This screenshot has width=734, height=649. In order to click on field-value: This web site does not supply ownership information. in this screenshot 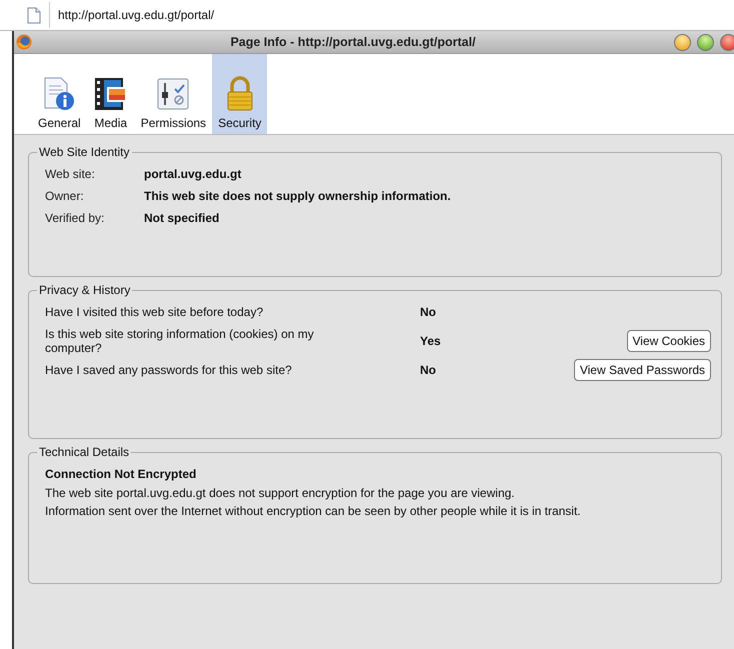, I will do `click(297, 196)`.